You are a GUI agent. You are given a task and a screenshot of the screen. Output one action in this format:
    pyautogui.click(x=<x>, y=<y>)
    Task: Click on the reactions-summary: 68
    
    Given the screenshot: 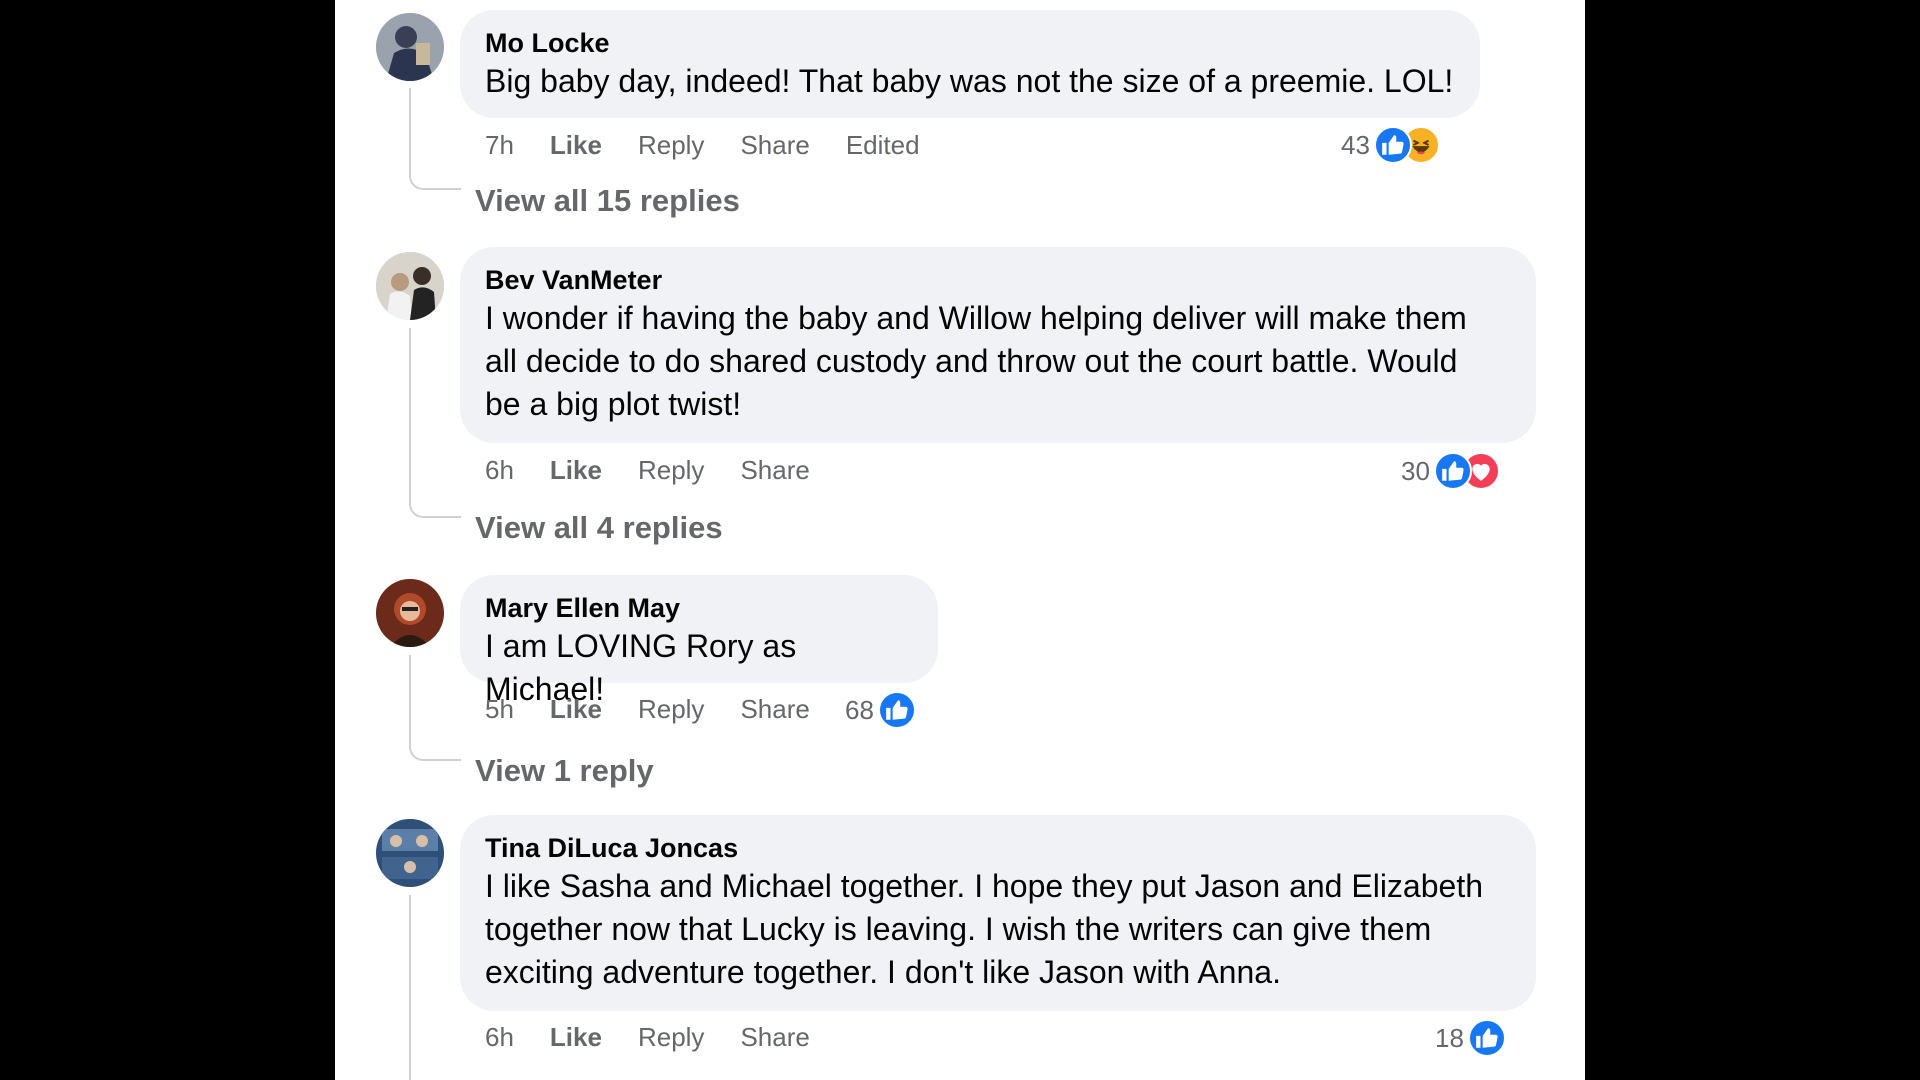 What is the action you would take?
    pyautogui.click(x=880, y=710)
    